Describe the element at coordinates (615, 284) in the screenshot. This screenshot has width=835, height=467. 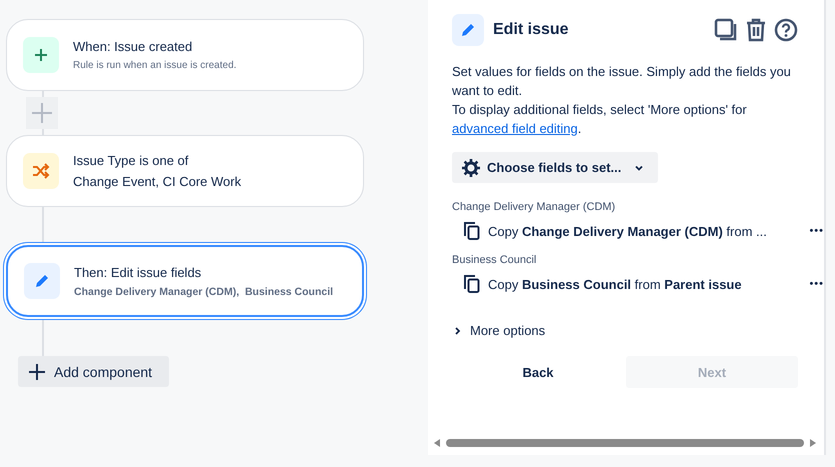
I see `field-value-text: Copy Business Council from Parent issue` at that location.